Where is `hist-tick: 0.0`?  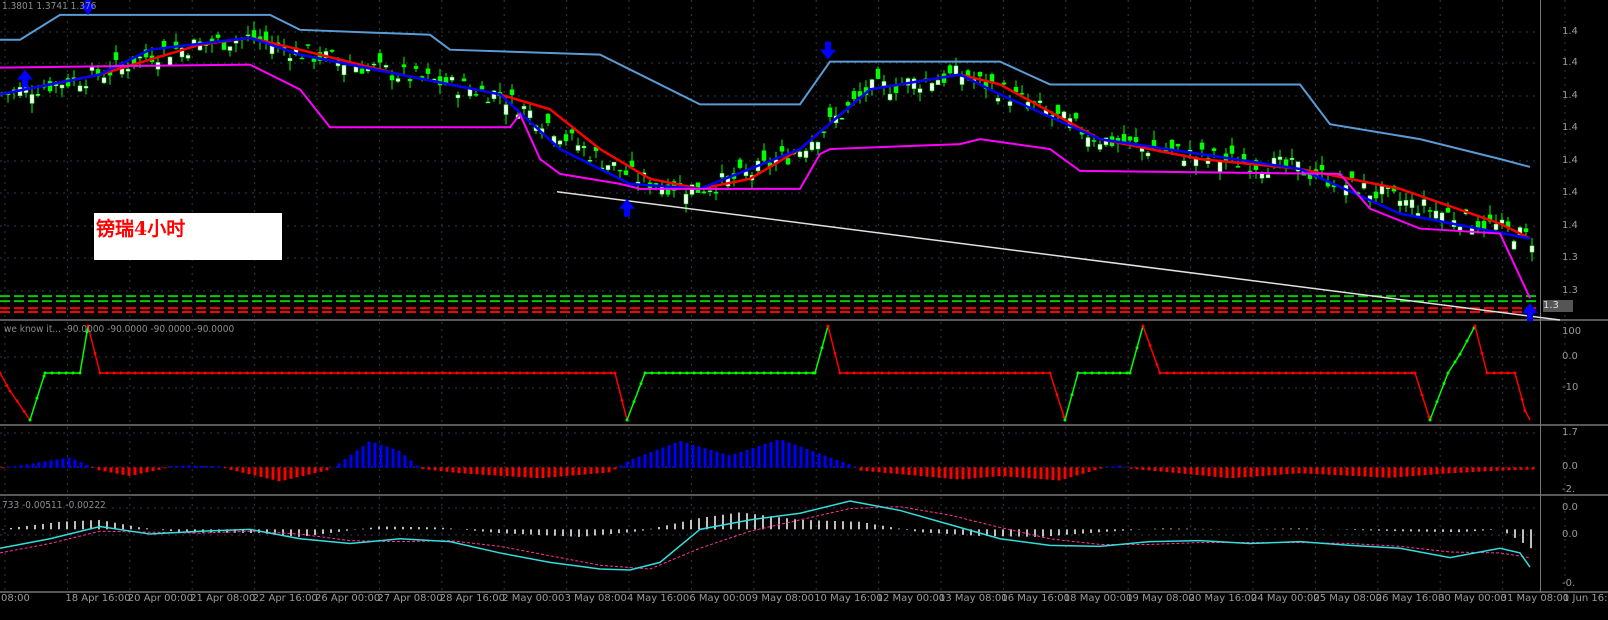 hist-tick: 0.0 is located at coordinates (1570, 466).